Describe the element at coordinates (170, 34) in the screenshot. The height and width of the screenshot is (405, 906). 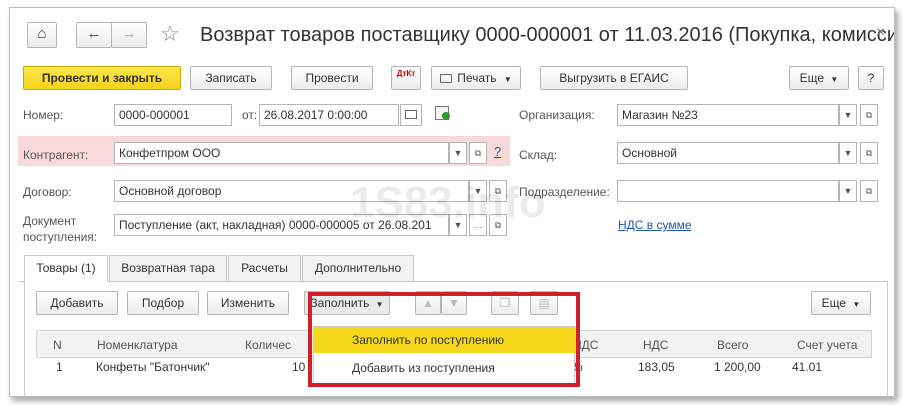
I see `favorite-star-icon: ☆` at that location.